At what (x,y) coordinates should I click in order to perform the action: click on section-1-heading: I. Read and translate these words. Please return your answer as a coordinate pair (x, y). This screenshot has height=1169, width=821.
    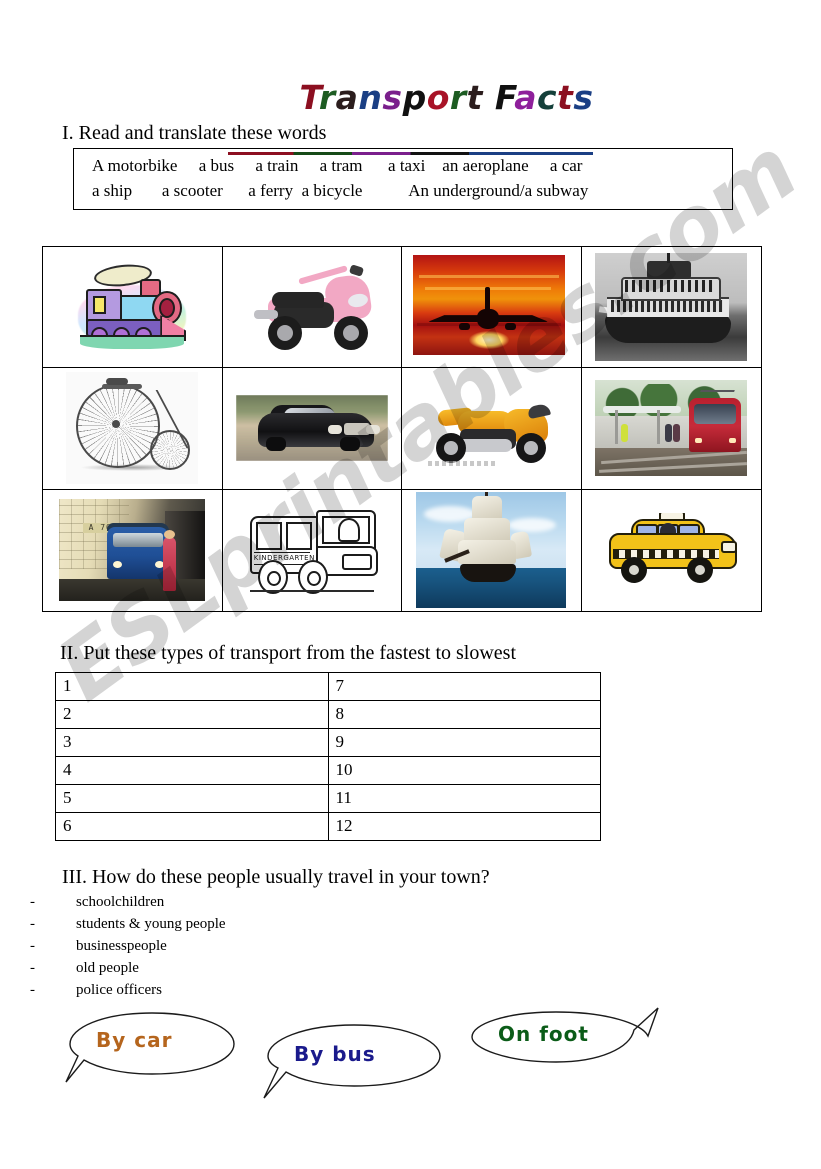
    Looking at the image, I should click on (194, 133).